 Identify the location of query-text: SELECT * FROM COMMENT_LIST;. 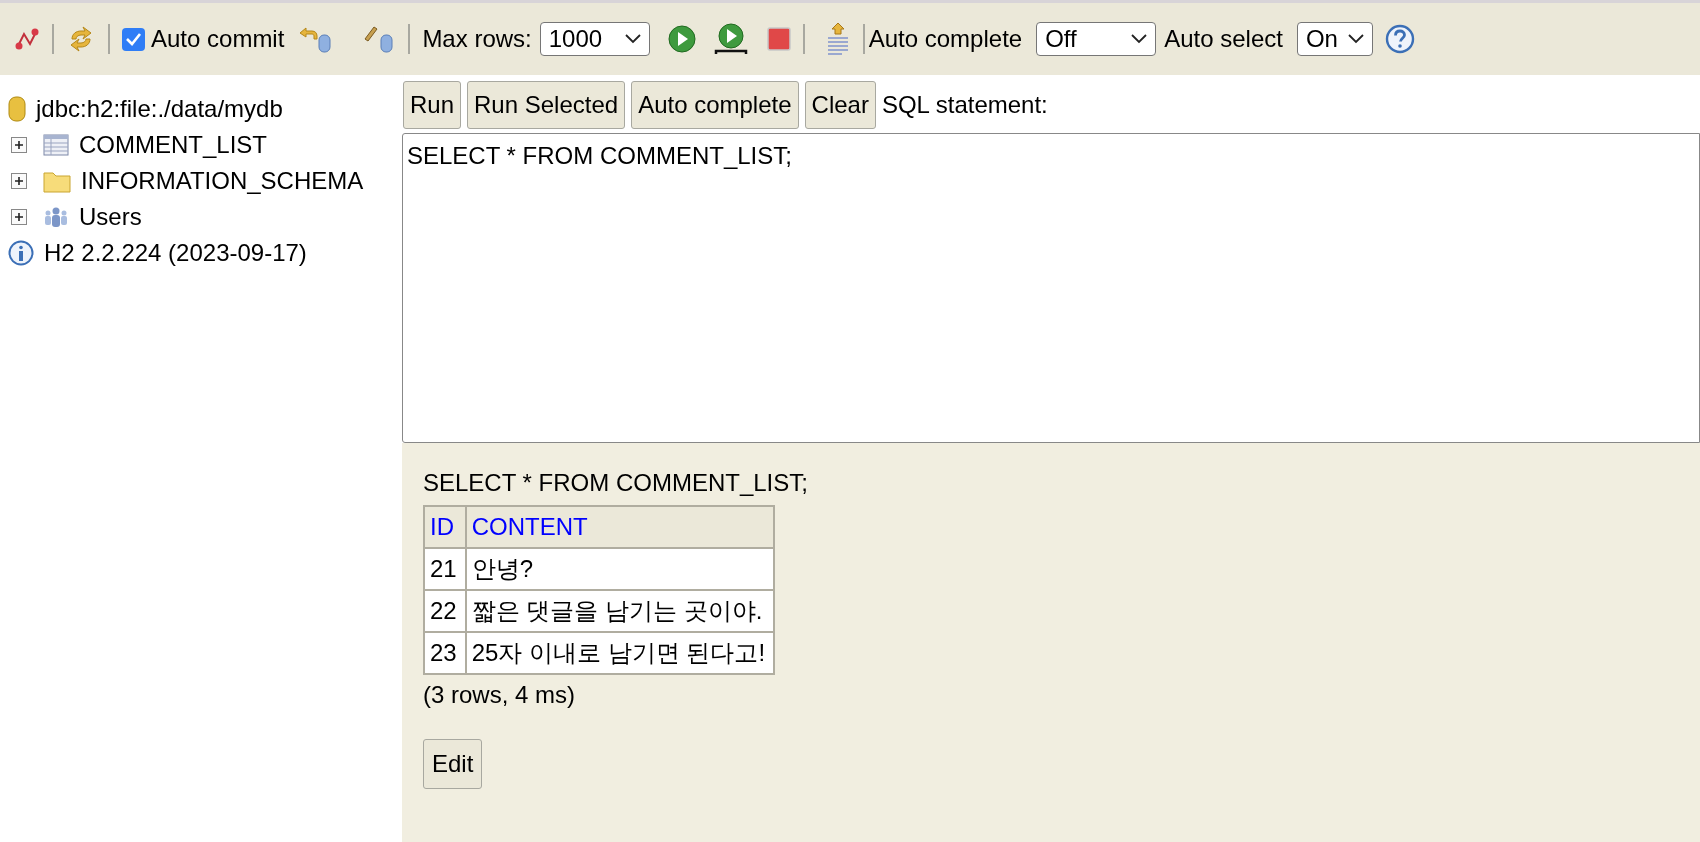
(615, 483).